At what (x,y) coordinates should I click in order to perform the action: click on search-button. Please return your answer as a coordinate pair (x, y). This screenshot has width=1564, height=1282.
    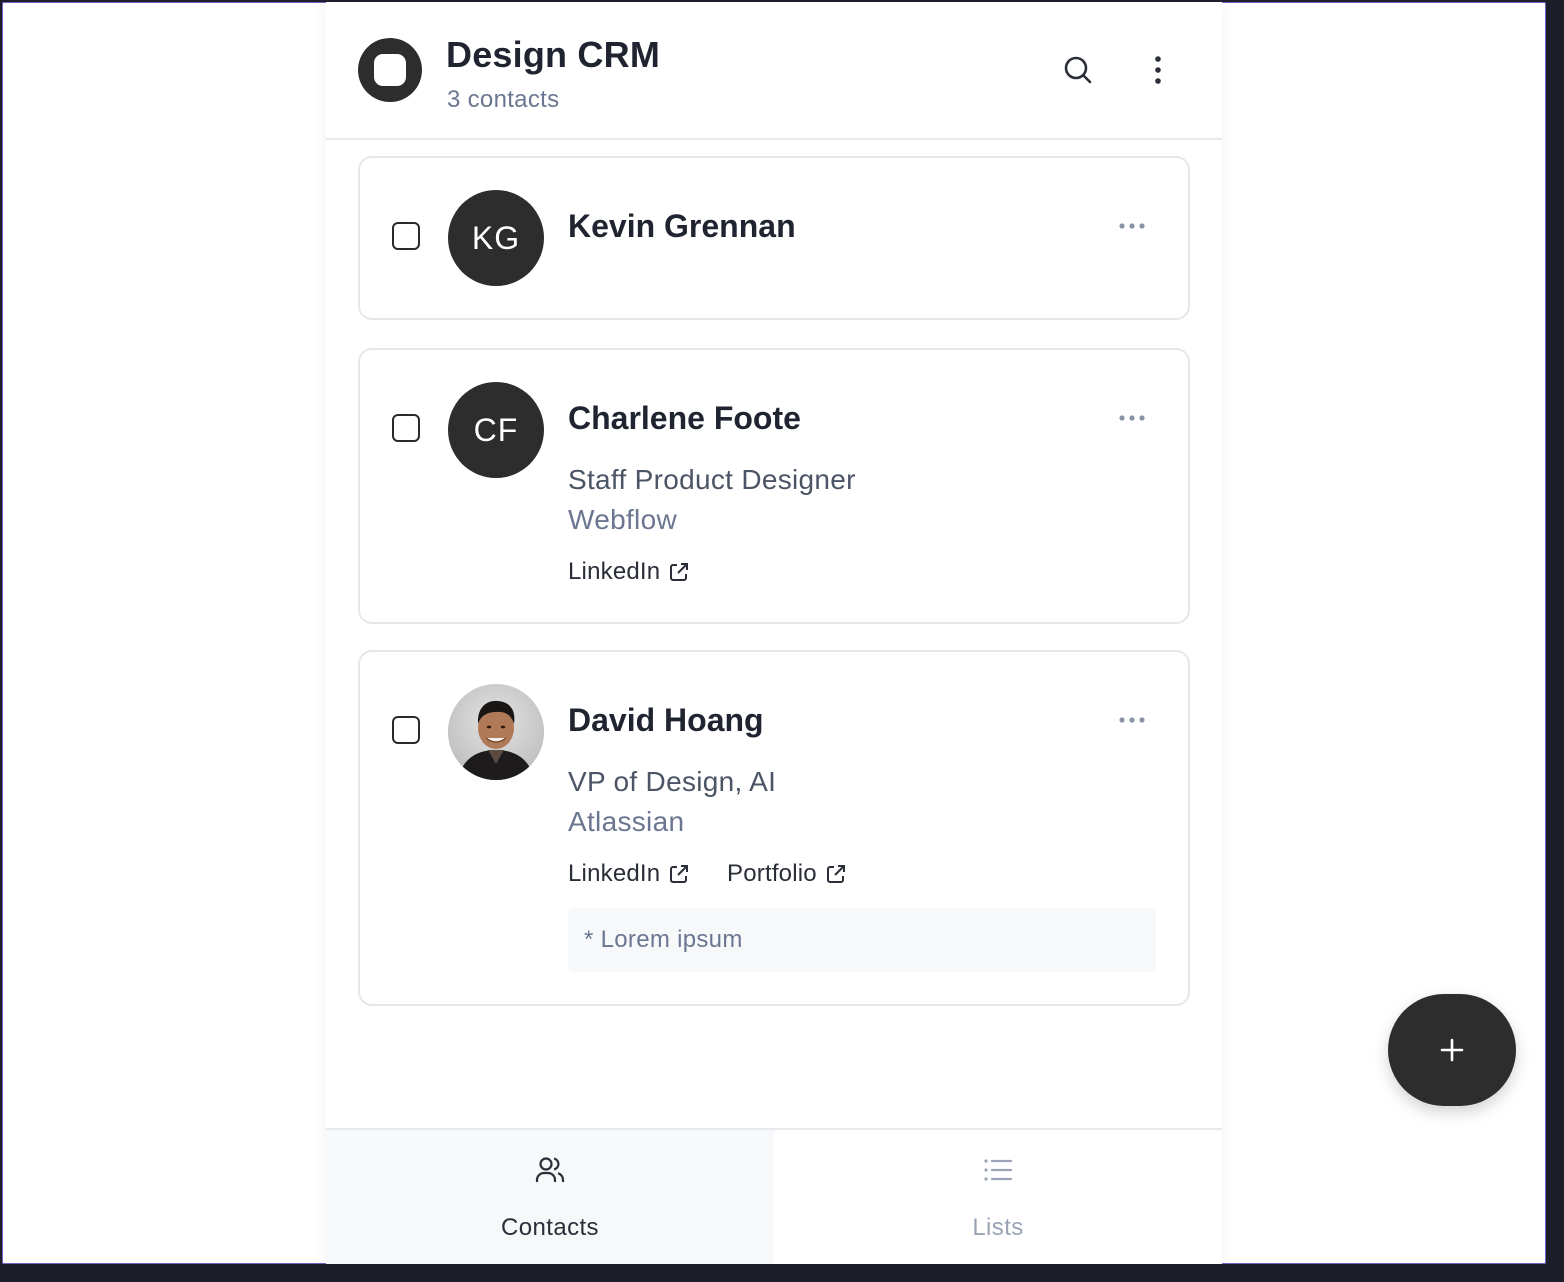
    Looking at the image, I should click on (1078, 70).